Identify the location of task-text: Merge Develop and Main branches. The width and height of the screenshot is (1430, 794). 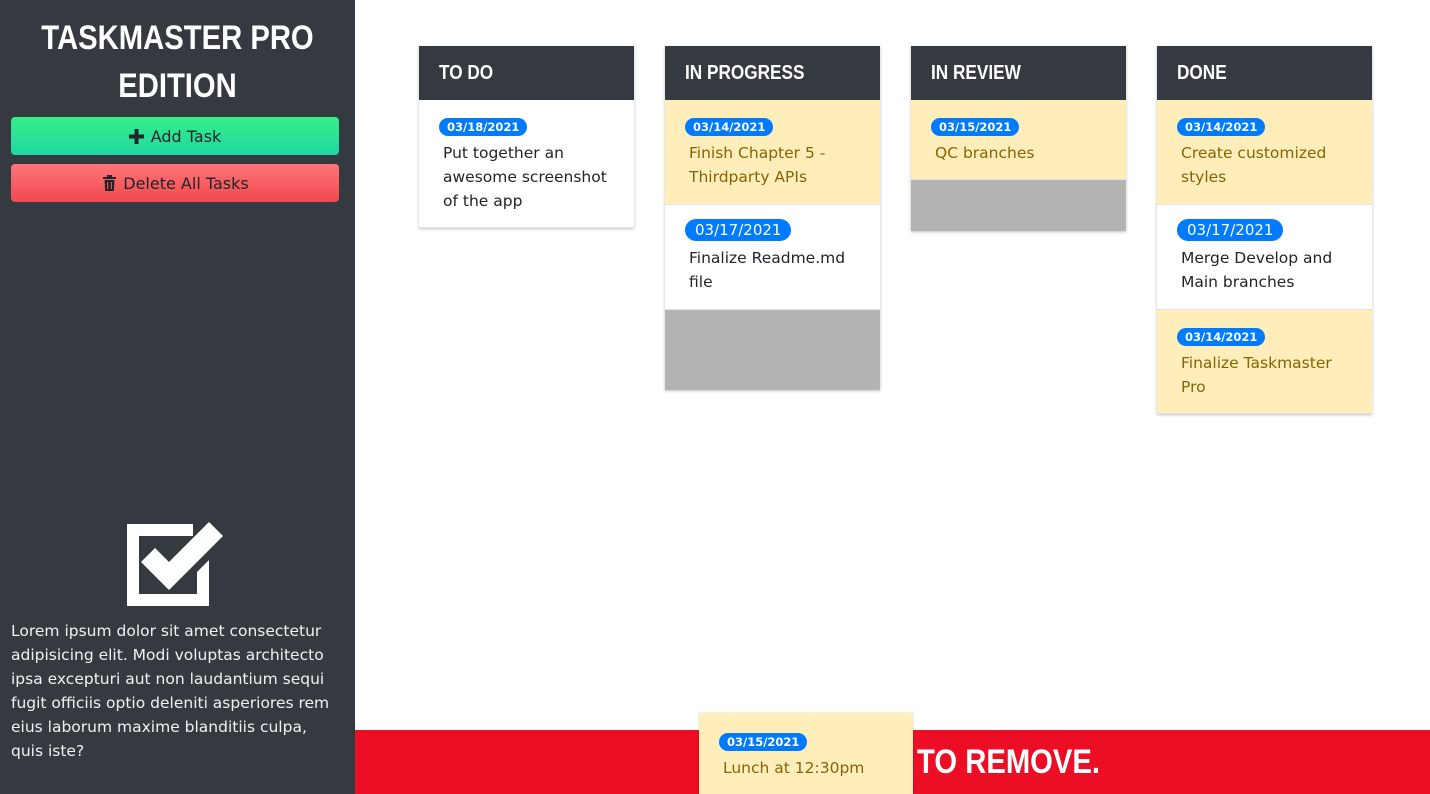
(1257, 270).